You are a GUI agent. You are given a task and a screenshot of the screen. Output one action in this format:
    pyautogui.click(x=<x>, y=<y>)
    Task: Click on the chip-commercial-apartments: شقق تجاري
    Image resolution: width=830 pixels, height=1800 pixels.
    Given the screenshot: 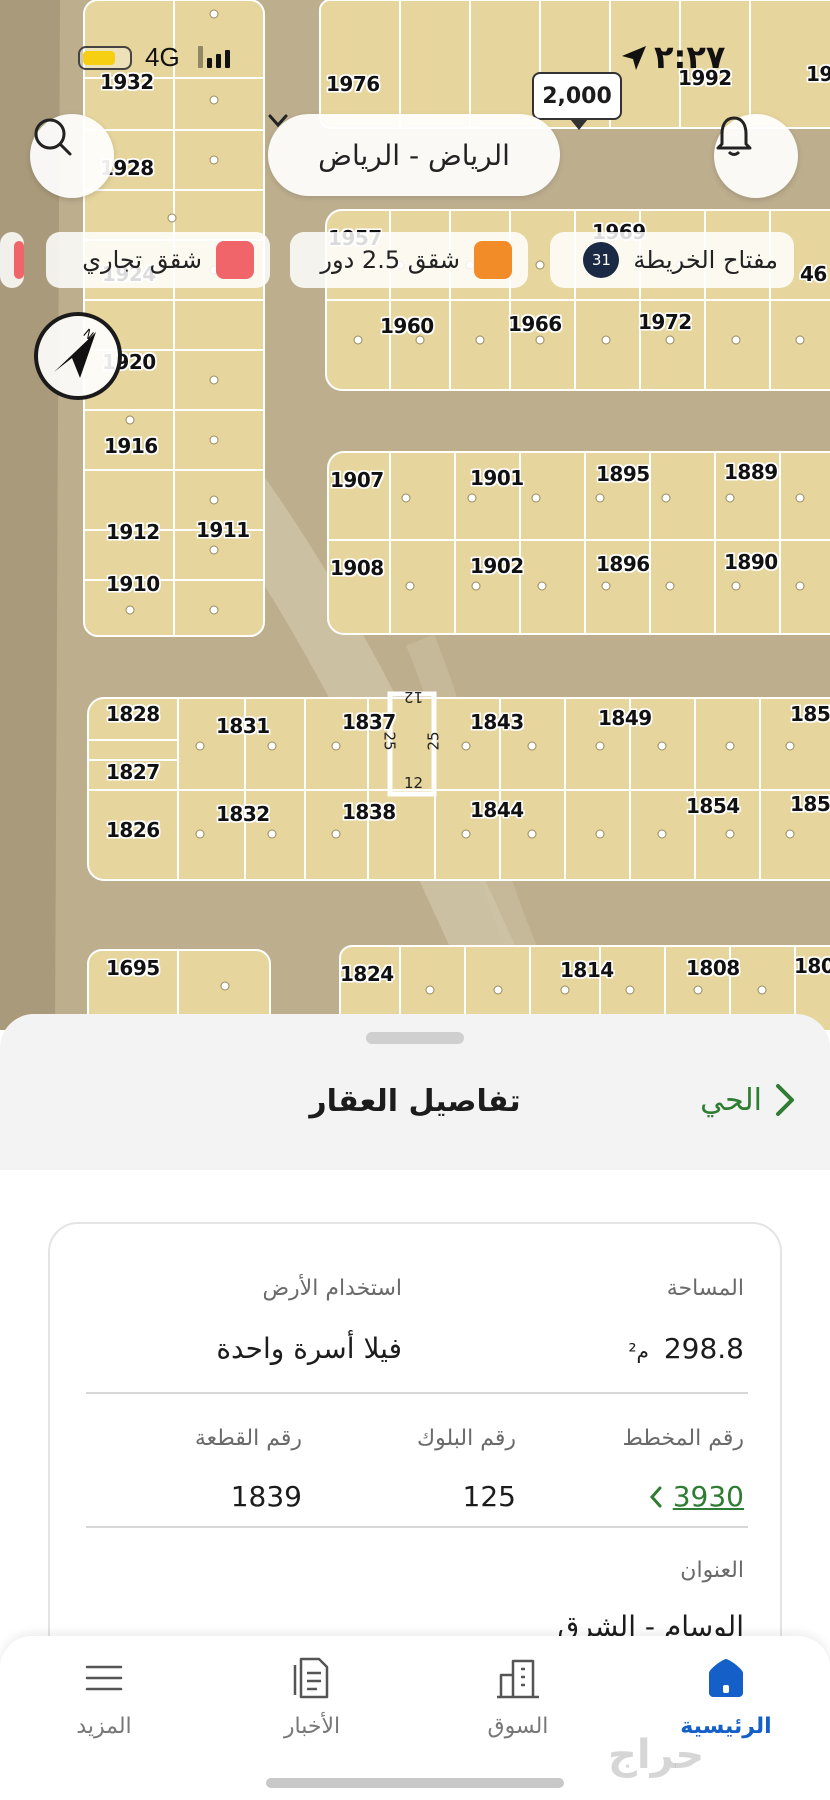 What is the action you would take?
    pyautogui.click(x=158, y=260)
    